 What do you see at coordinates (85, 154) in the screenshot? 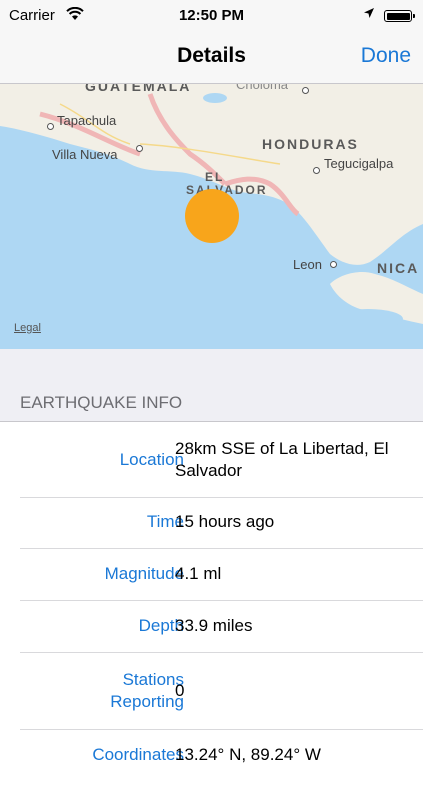
I see `map-city-villa-nueva: Villa Nueva` at bounding box center [85, 154].